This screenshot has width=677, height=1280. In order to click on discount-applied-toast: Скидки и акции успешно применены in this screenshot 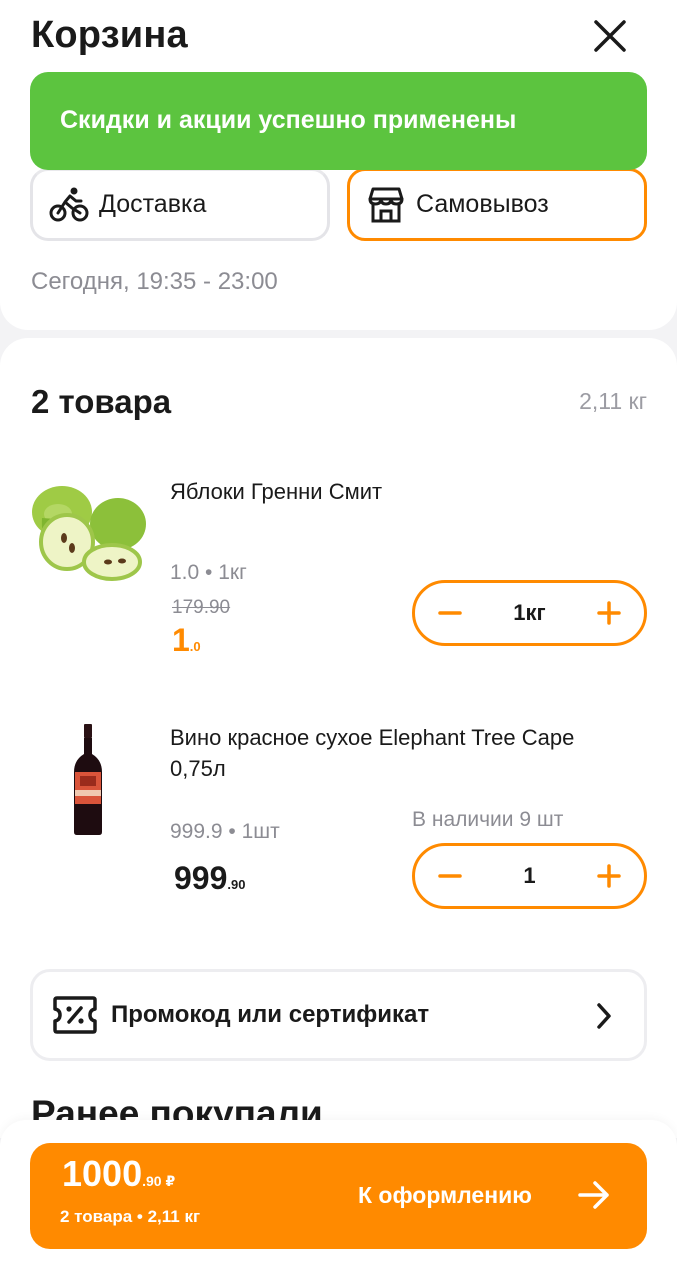, I will do `click(338, 121)`.